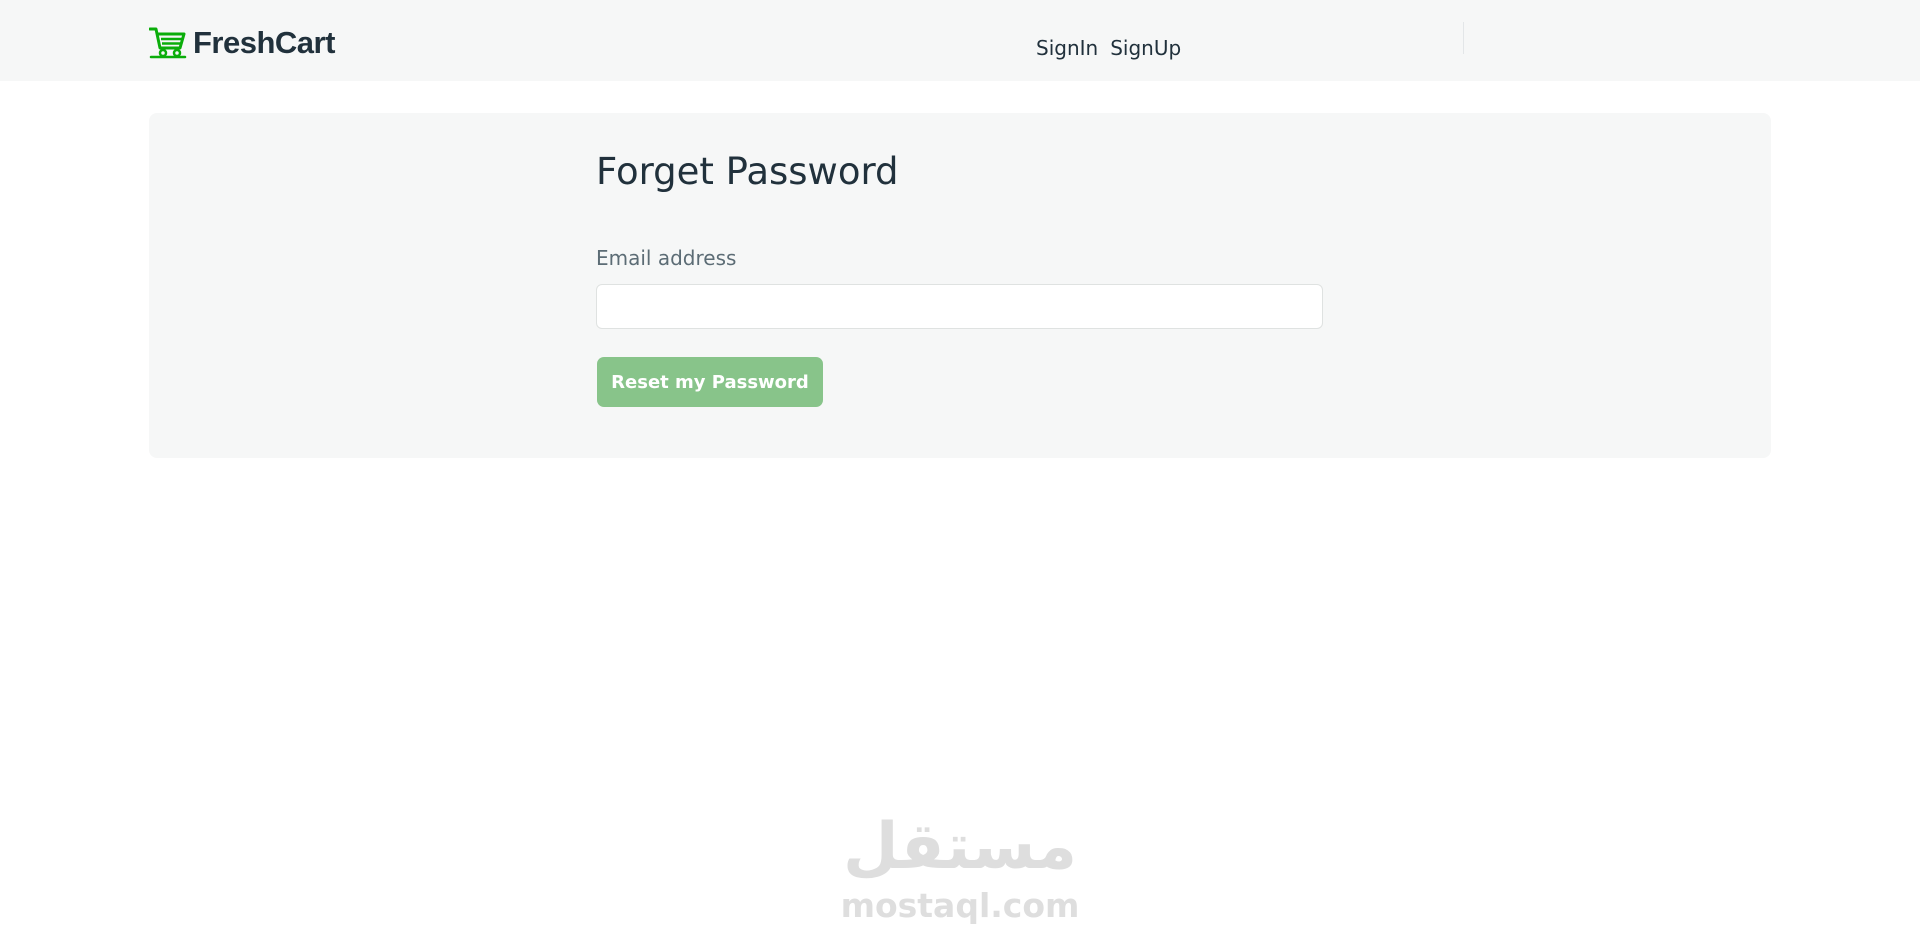 Image resolution: width=1920 pixels, height=942 pixels. What do you see at coordinates (1145, 48) in the screenshot?
I see `signup-link: SignUp` at bounding box center [1145, 48].